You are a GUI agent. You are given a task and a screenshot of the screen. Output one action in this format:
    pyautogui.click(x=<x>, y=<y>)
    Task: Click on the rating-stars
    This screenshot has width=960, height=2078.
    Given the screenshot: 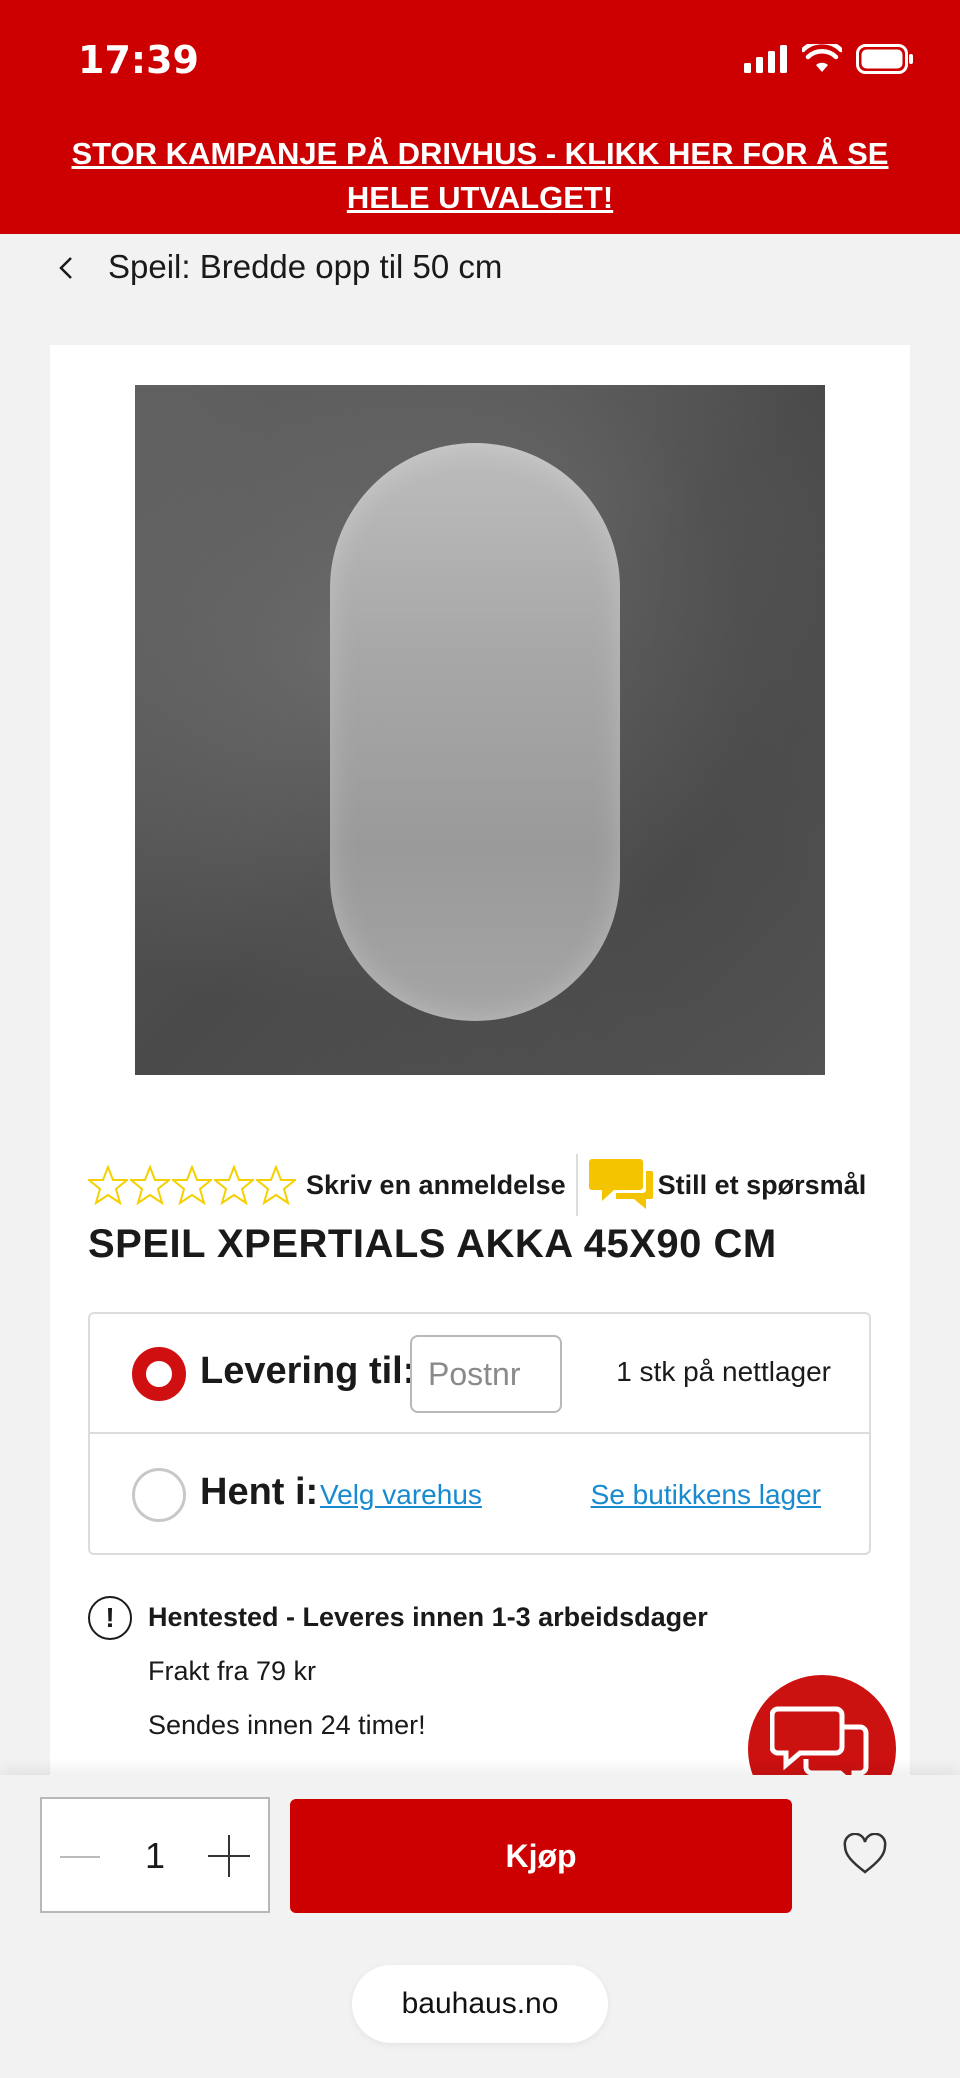 What is the action you would take?
    pyautogui.click(x=192, y=1185)
    